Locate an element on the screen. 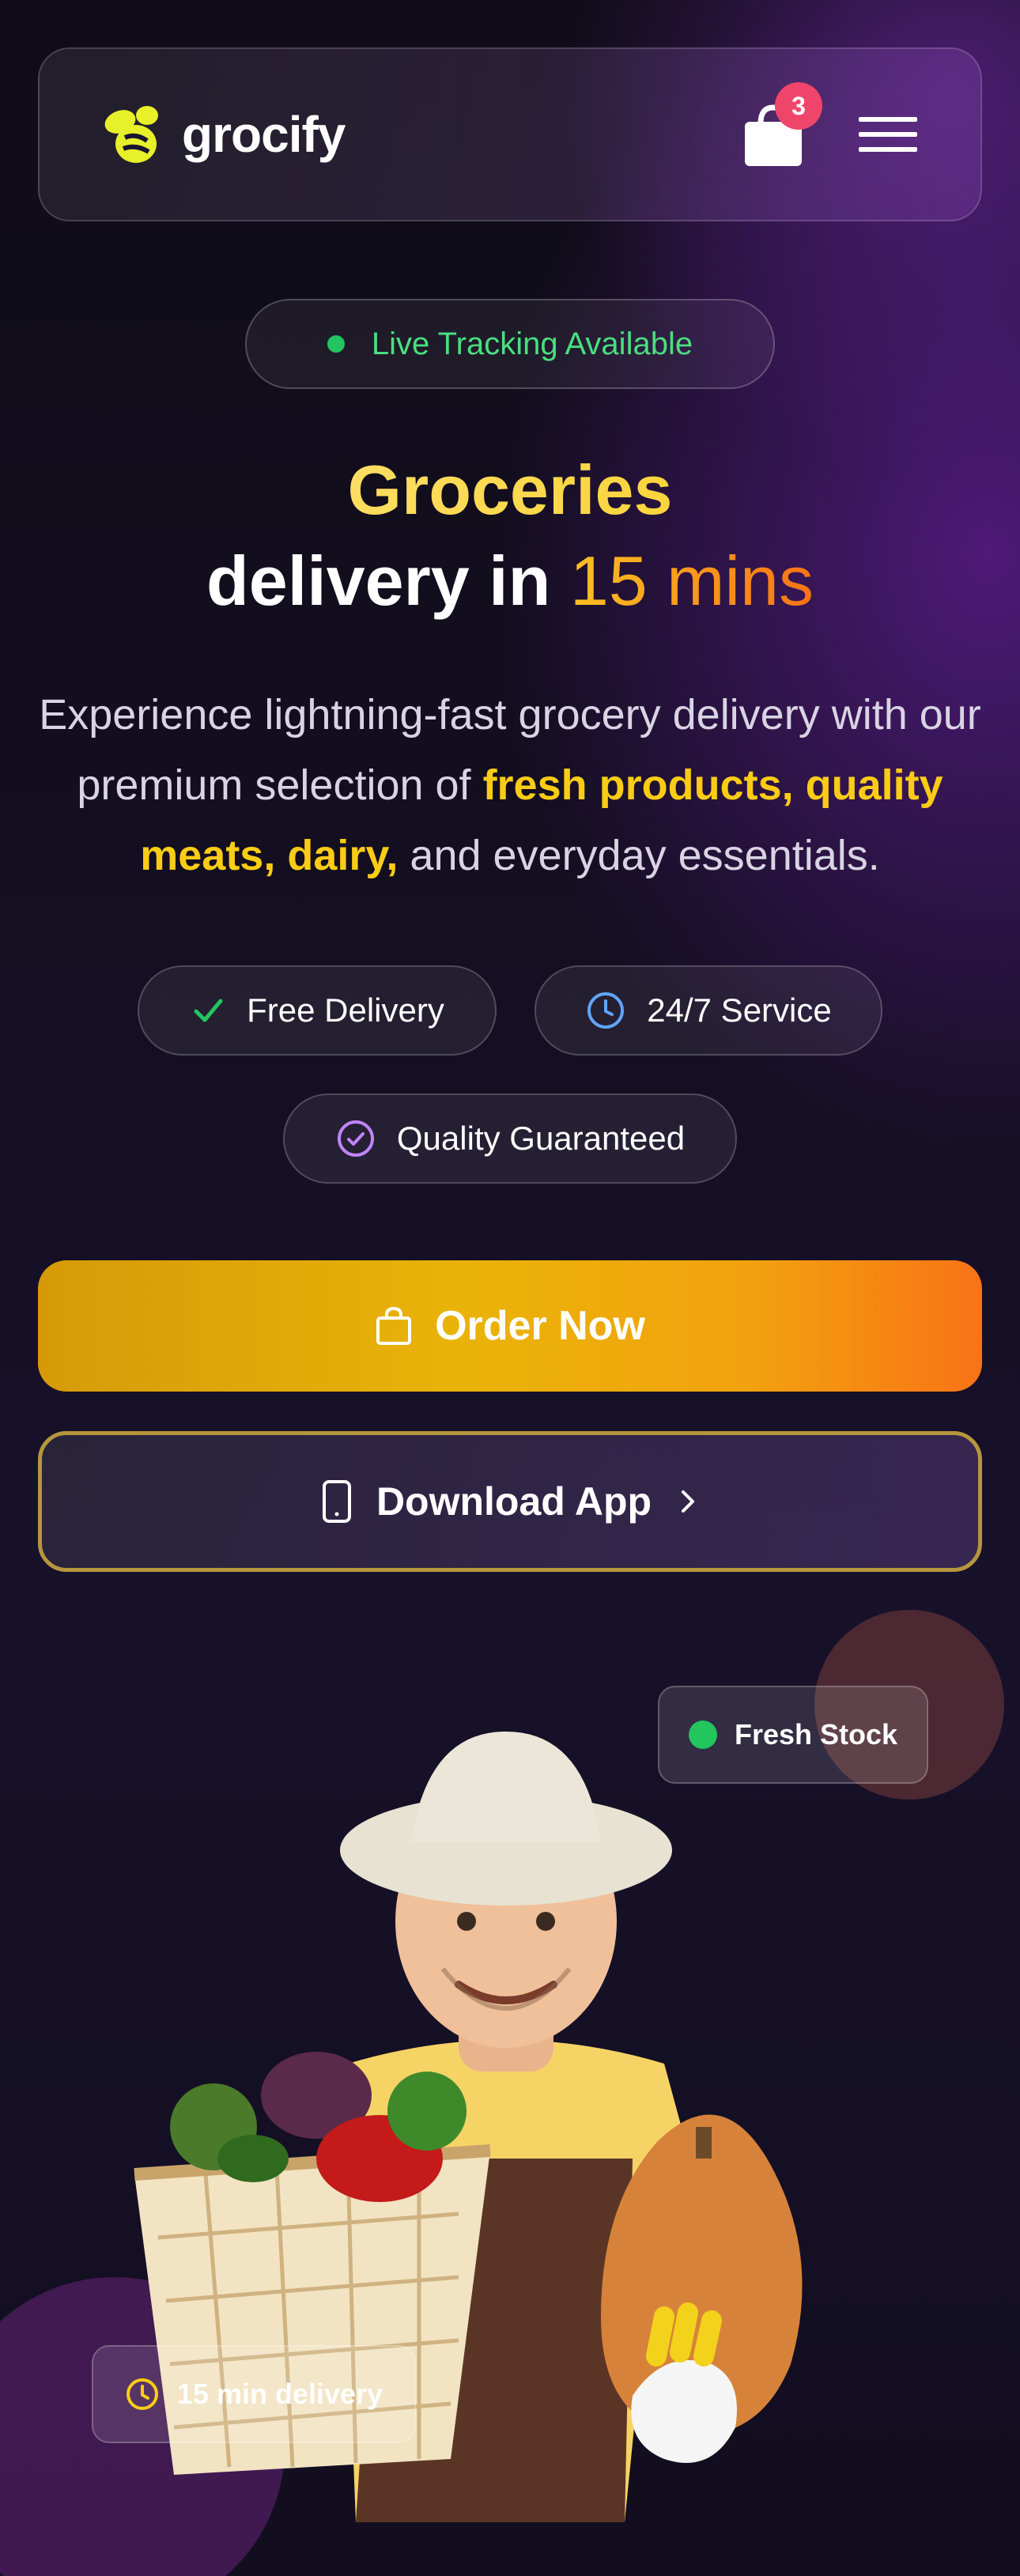 This screenshot has width=1020, height=2576. logo: grocify is located at coordinates (221, 134).